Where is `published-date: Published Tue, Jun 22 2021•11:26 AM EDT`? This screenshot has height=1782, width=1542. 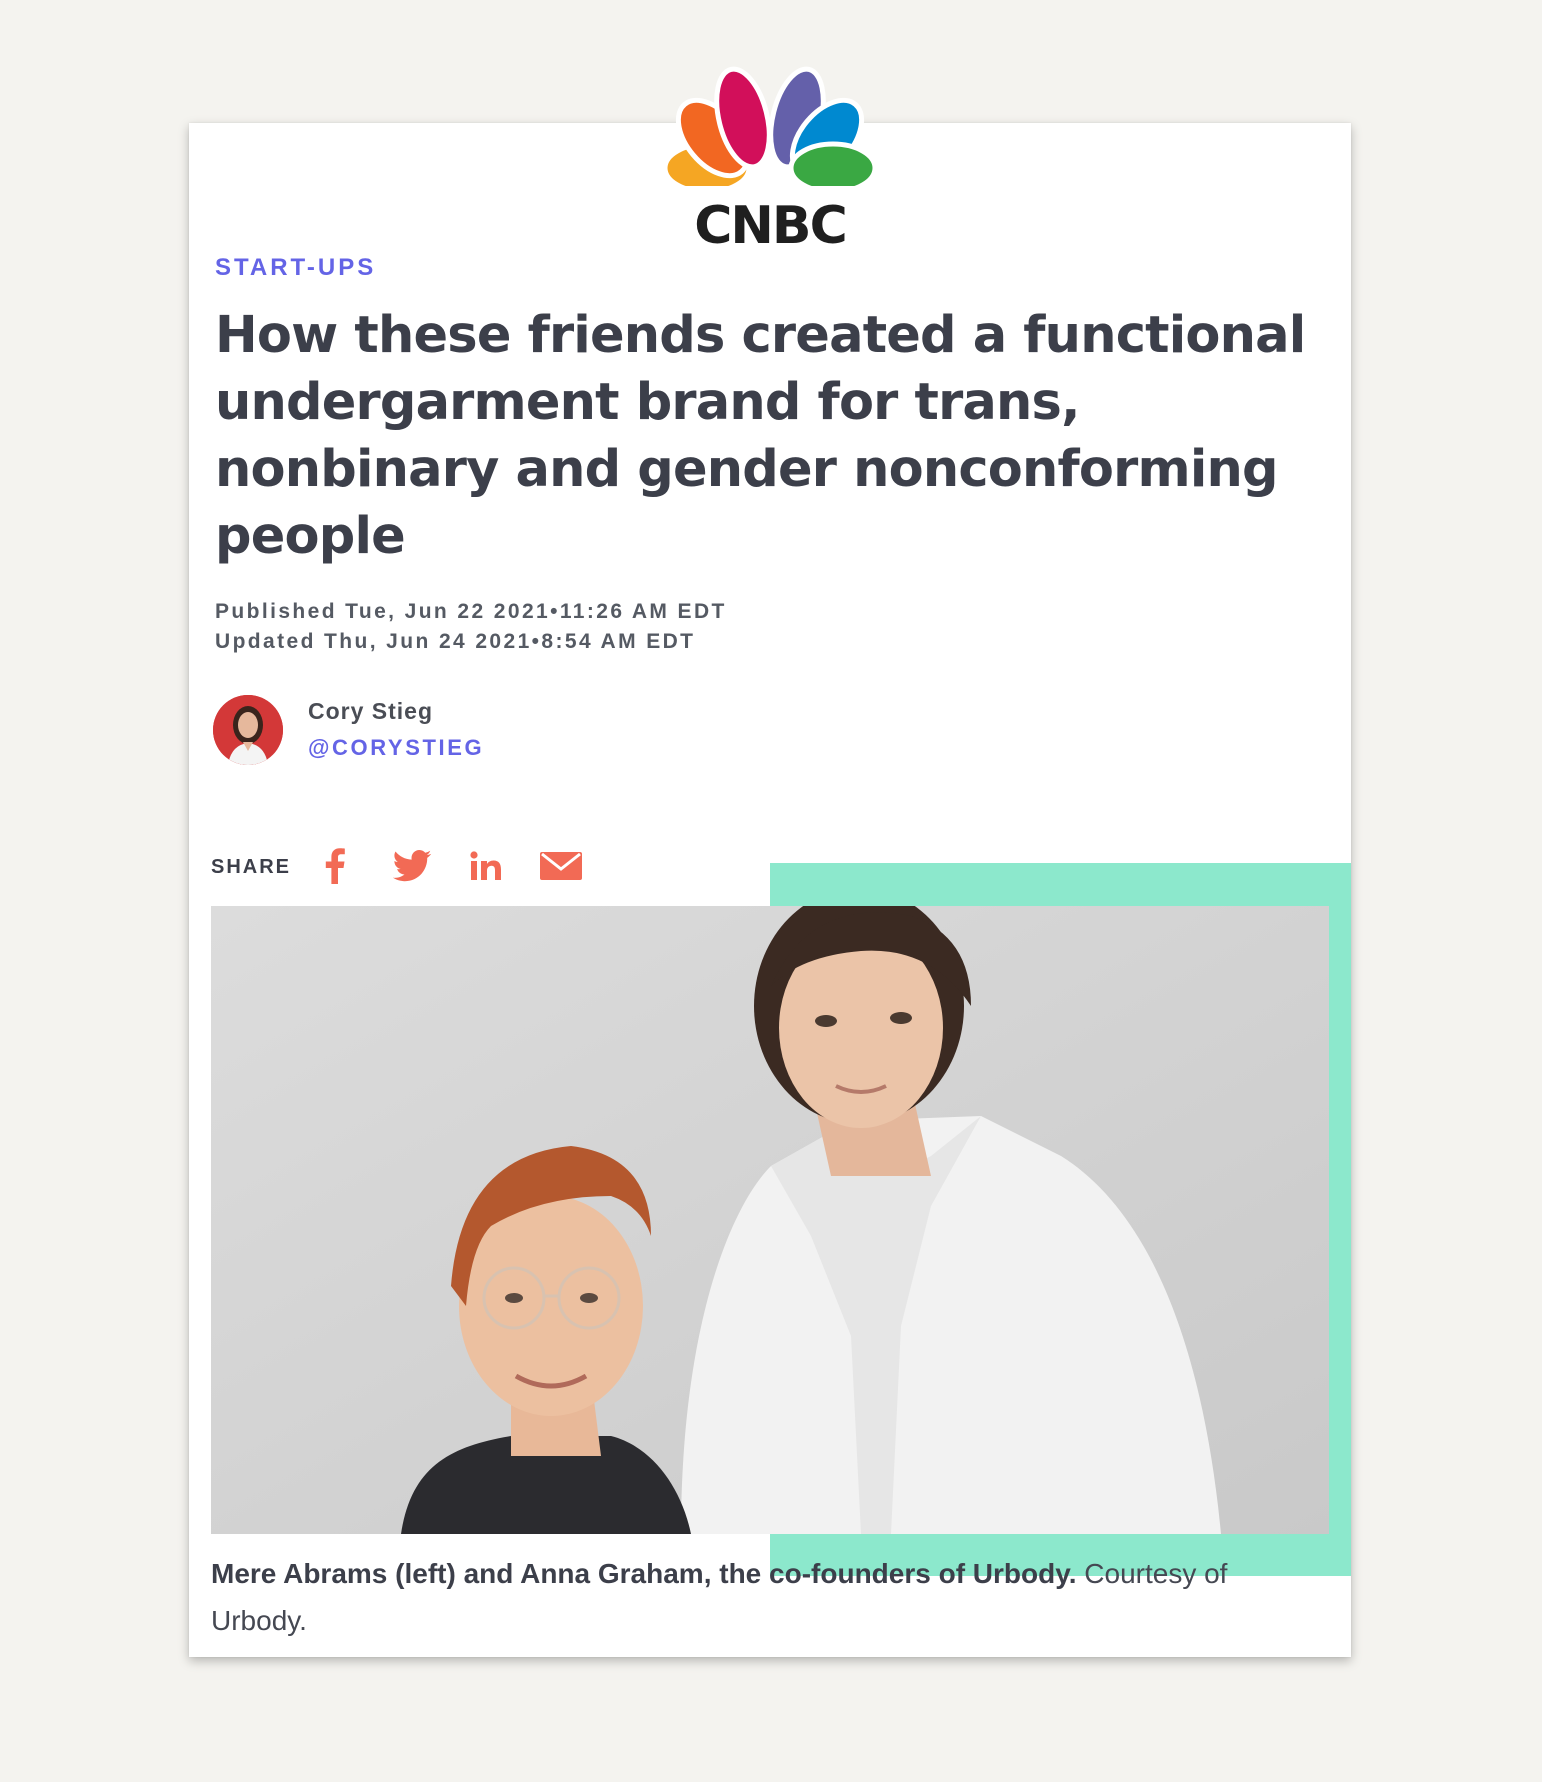
published-date: Published Tue, Jun 22 2021•11:26 AM EDT is located at coordinates (471, 611).